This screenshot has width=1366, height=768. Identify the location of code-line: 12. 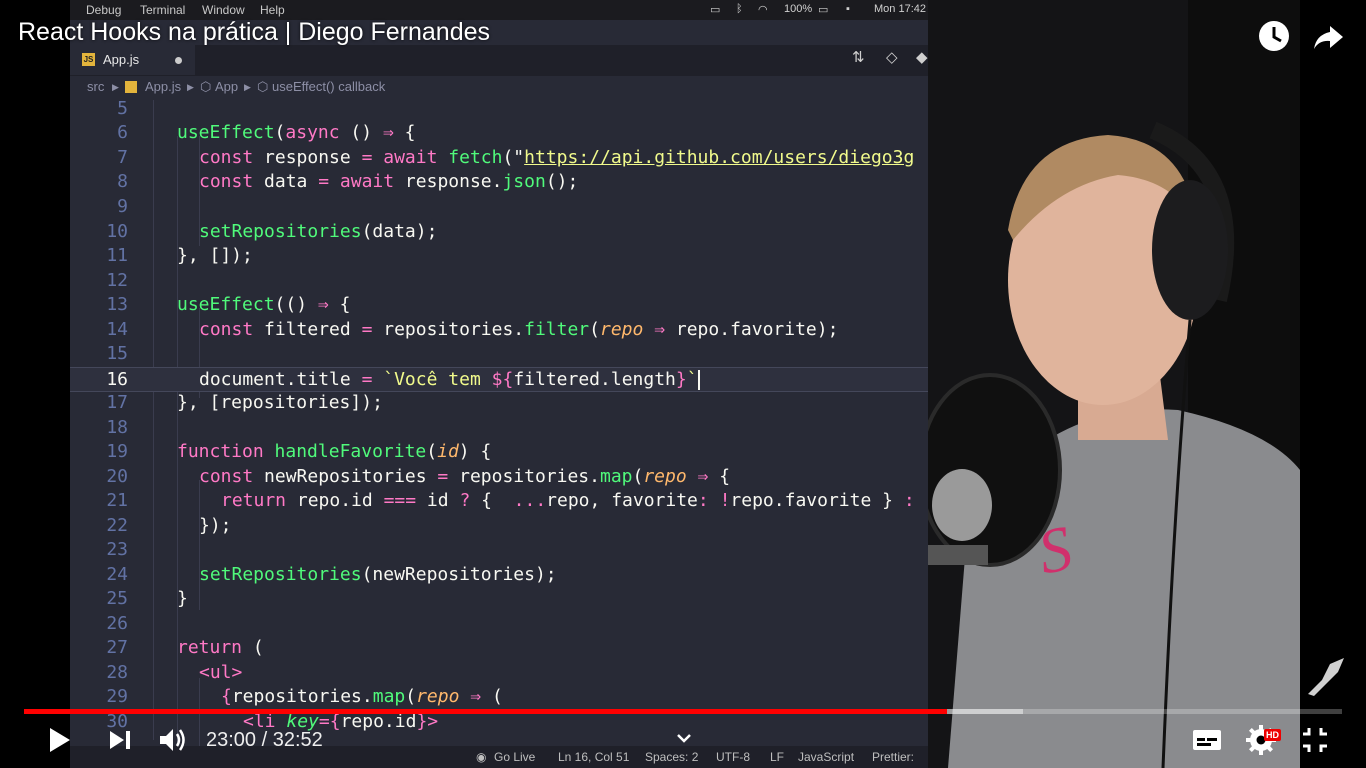
(117, 280).